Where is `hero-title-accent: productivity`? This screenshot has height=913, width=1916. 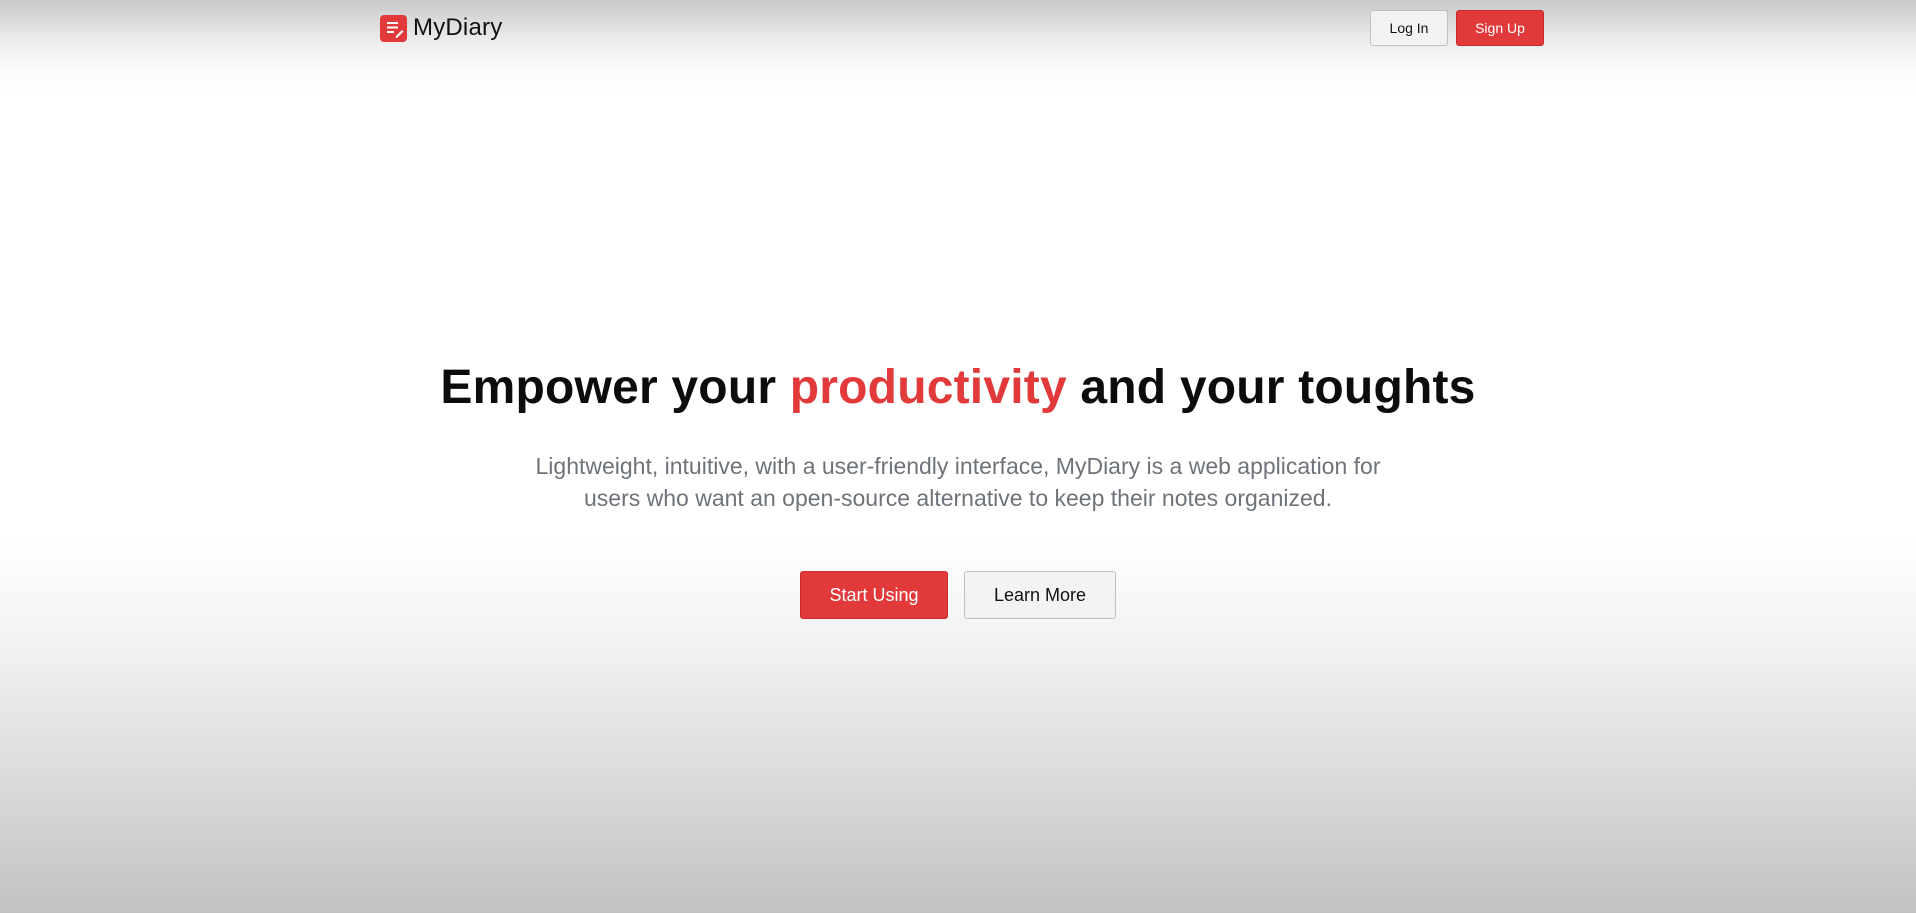 hero-title-accent: productivity is located at coordinates (928, 387).